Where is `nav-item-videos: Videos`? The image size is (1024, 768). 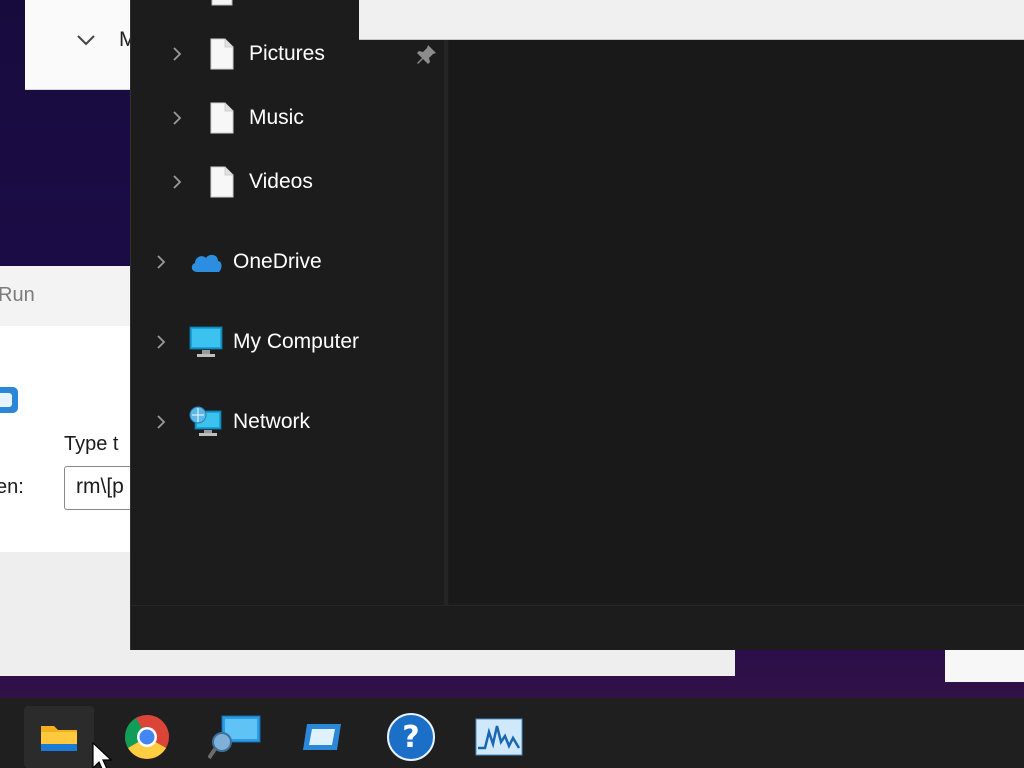 nav-item-videos: Videos is located at coordinates (240, 182).